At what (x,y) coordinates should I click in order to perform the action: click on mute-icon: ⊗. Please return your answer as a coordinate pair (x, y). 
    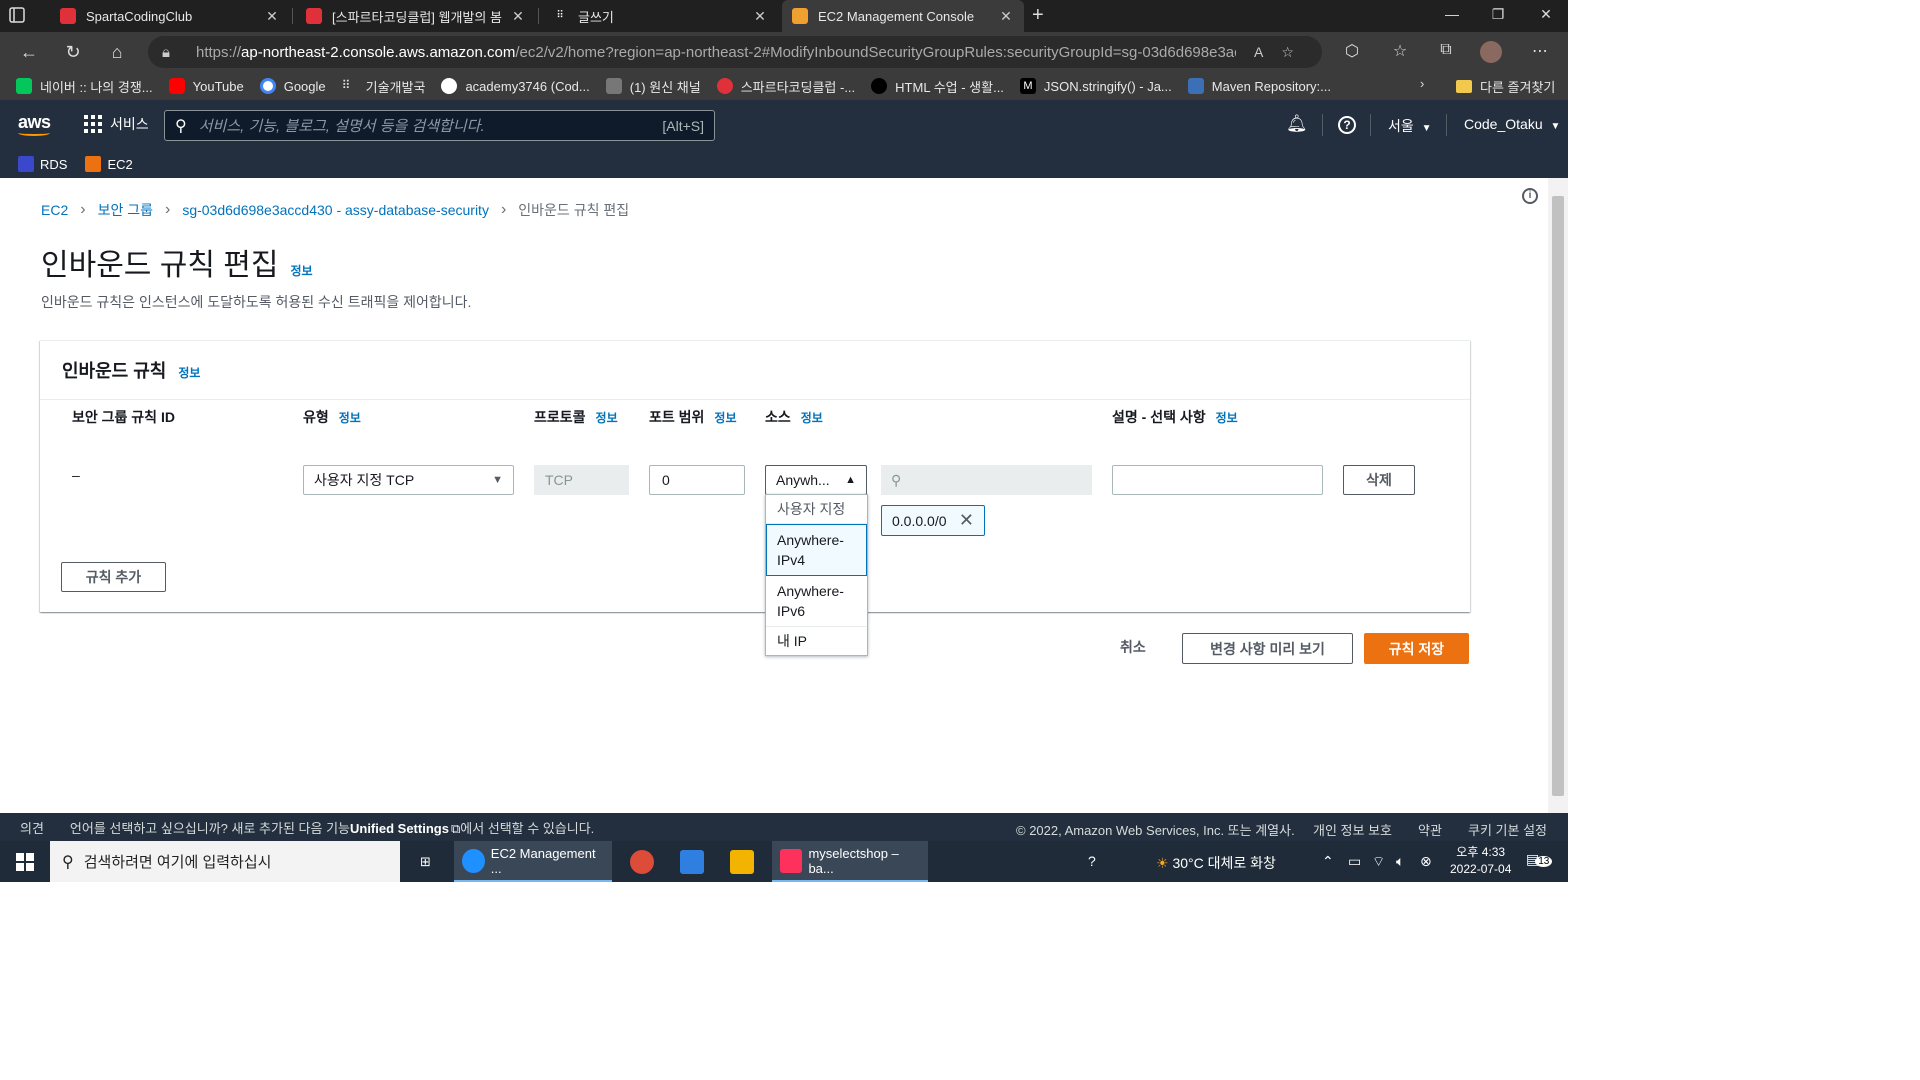
    Looking at the image, I should click on (1426, 861).